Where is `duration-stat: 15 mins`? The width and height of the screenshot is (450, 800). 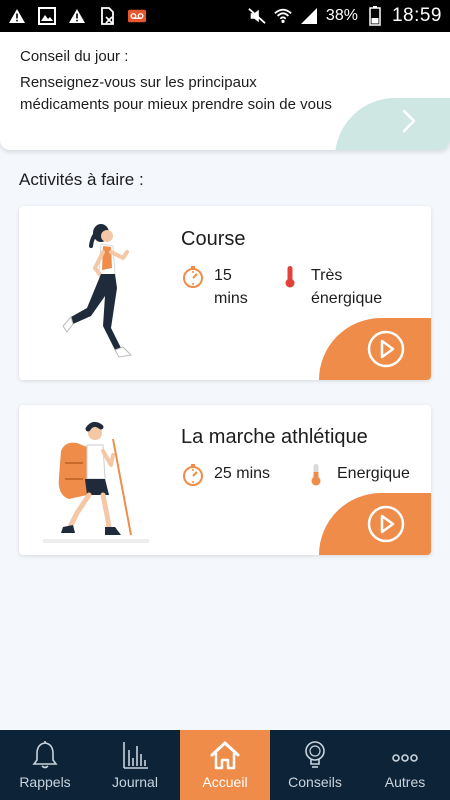 duration-stat: 15 mins is located at coordinates (222, 287).